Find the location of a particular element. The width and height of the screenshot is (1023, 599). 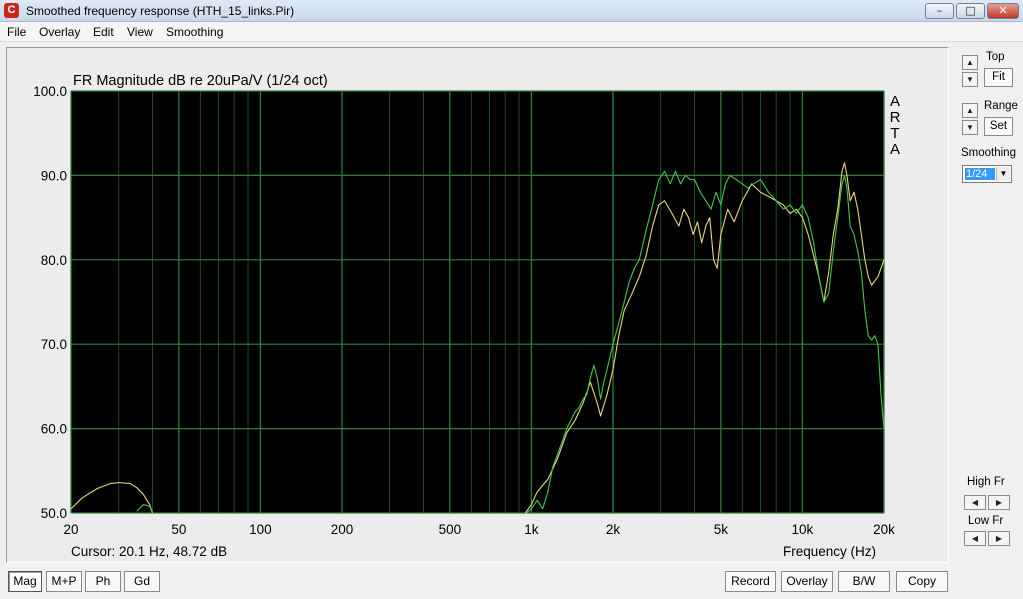

watermark-letter: T is located at coordinates (894, 133).